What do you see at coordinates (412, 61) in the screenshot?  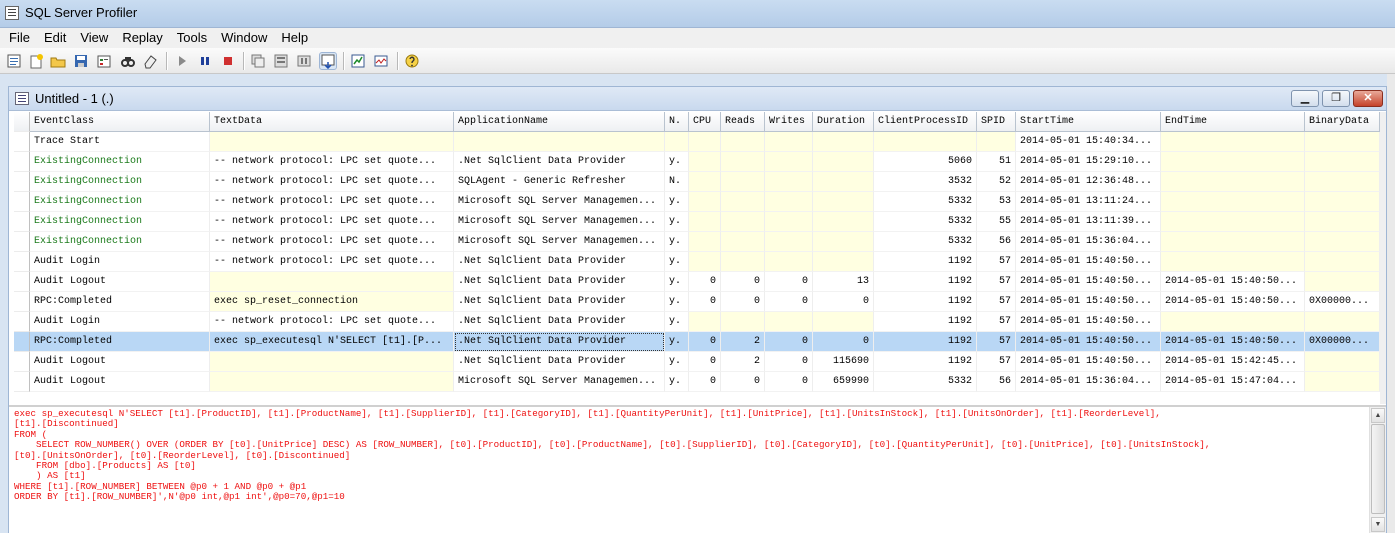 I see `help-icon` at bounding box center [412, 61].